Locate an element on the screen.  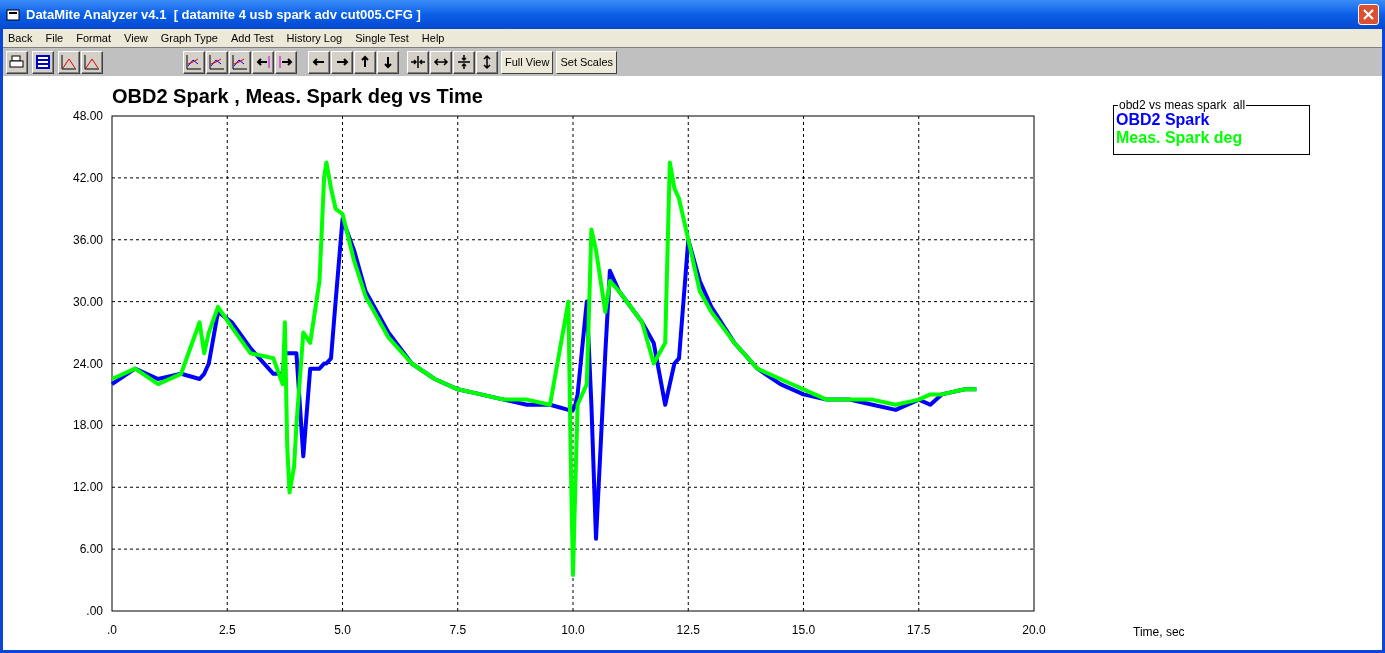
zoom-in-y-button is located at coordinates (464, 62).